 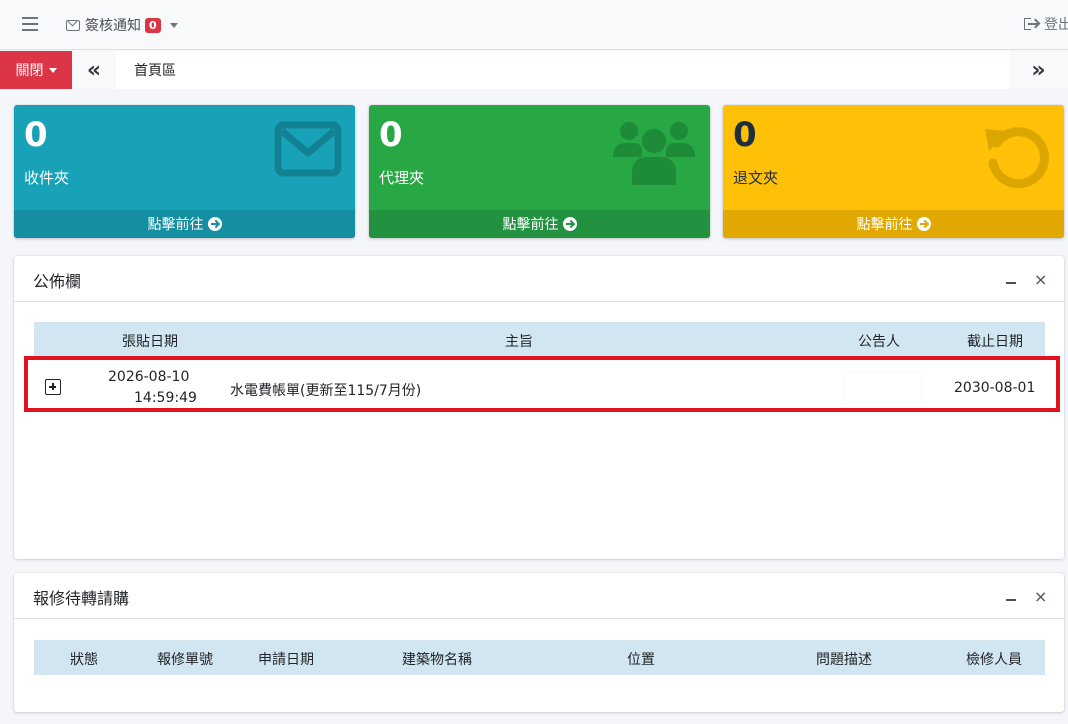 What do you see at coordinates (29, 71) in the screenshot?
I see `close-tabs-label: 關閉` at bounding box center [29, 71].